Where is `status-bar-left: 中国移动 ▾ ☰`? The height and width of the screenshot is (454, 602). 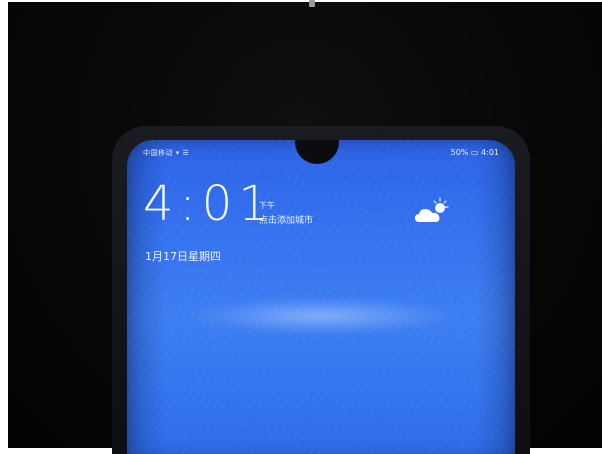
status-bar-left: 中国移动 ▾ ☰ is located at coordinates (166, 153).